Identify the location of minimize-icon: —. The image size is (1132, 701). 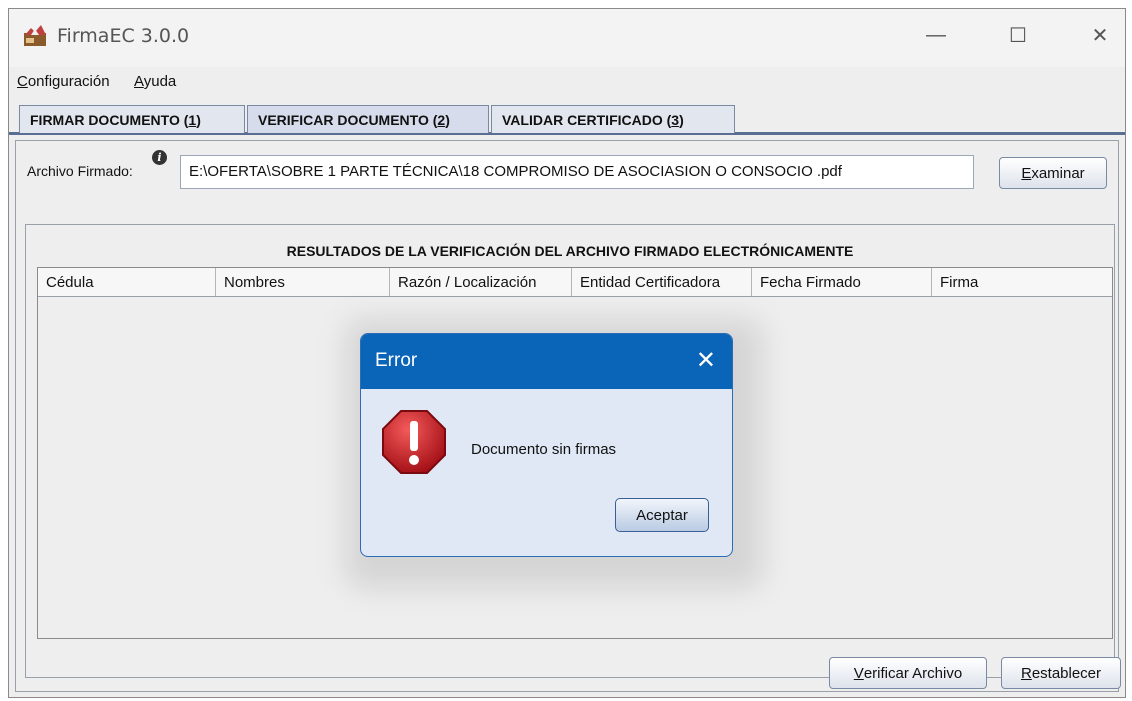
(936, 34).